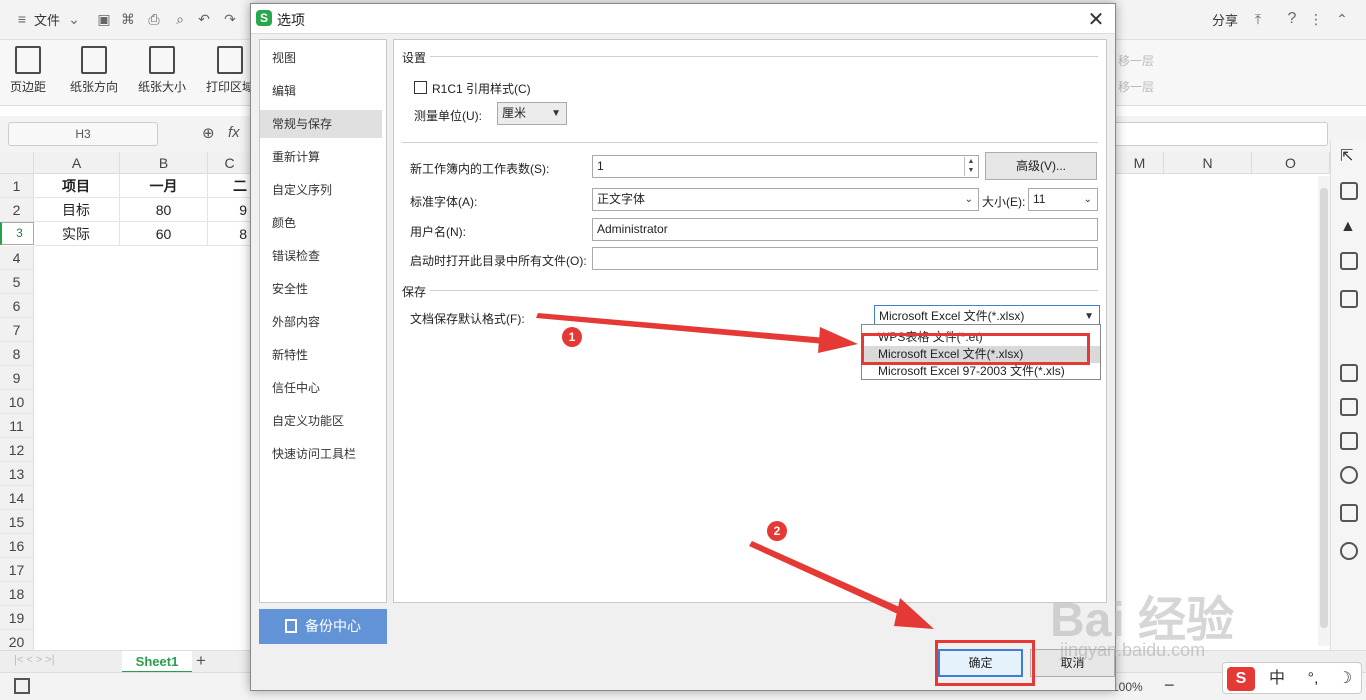 Image resolution: width=1366 pixels, height=700 pixels. Describe the element at coordinates (1345, 679) in the screenshot. I see `moon-icon: ☽` at that location.